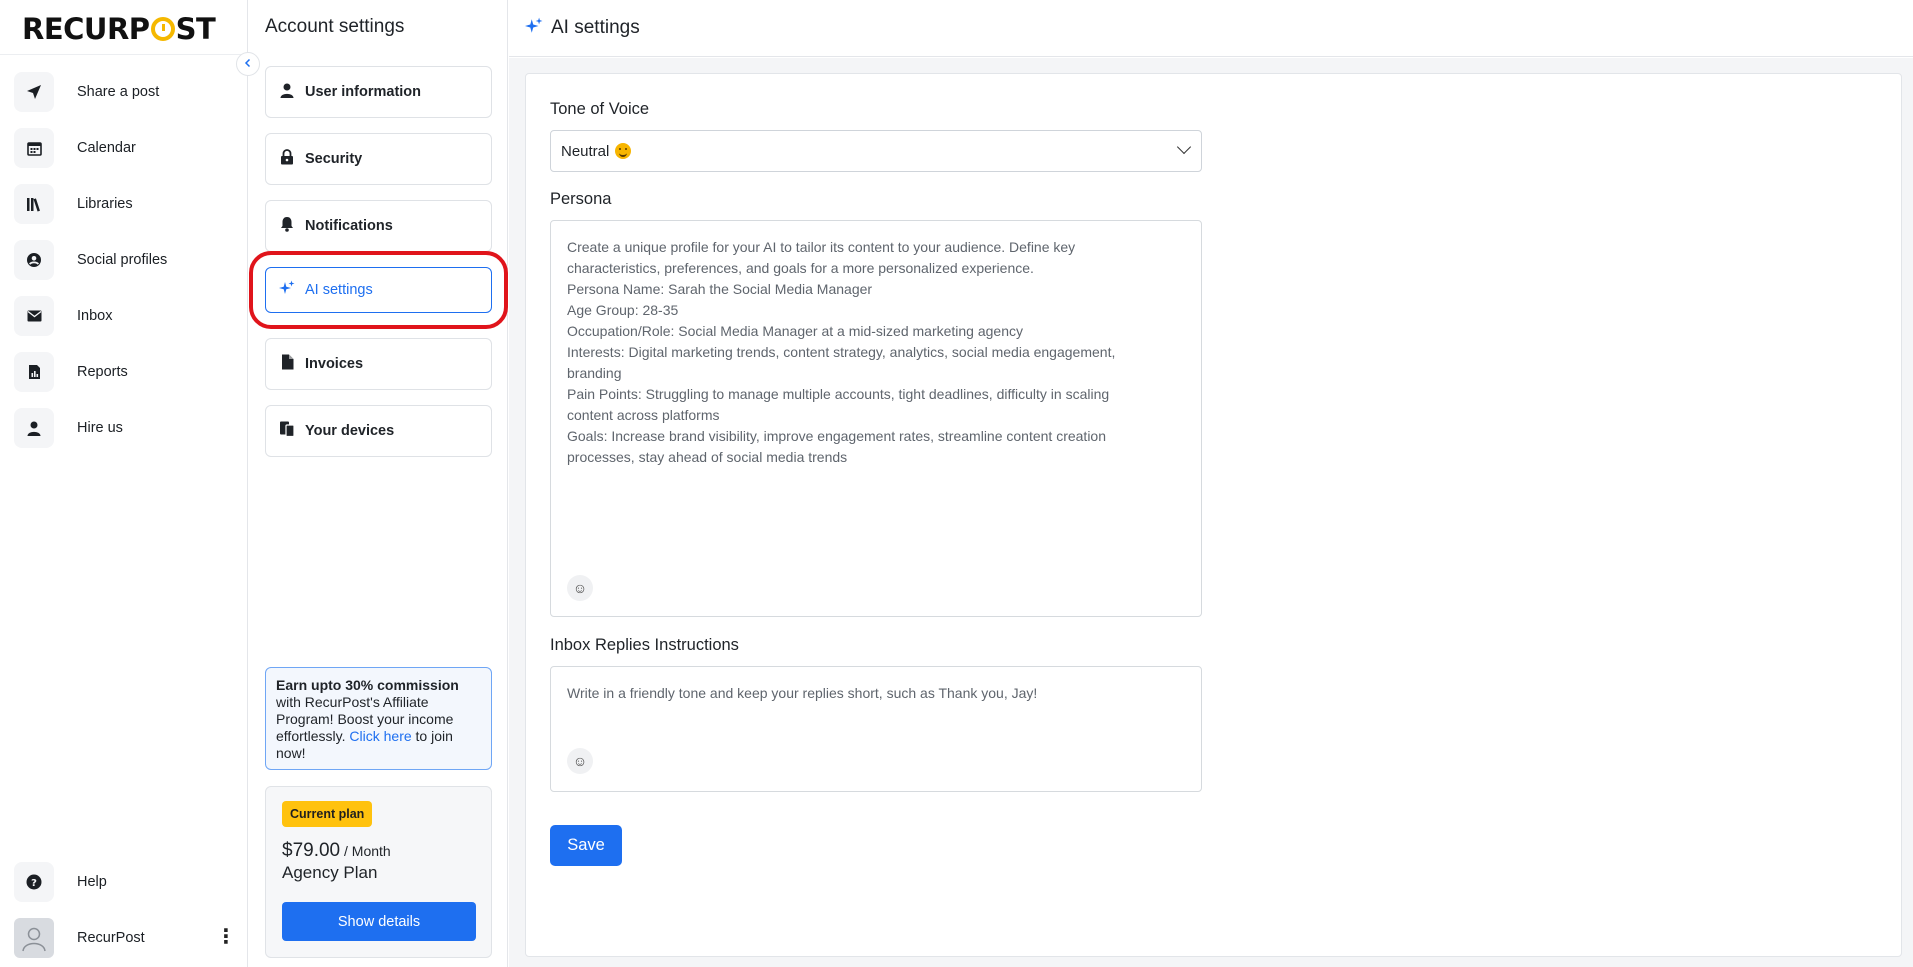 The width and height of the screenshot is (1913, 967). What do you see at coordinates (124, 483) in the screenshot?
I see `main-sidebar: RECURP ST Share a post Calendar Libraries` at bounding box center [124, 483].